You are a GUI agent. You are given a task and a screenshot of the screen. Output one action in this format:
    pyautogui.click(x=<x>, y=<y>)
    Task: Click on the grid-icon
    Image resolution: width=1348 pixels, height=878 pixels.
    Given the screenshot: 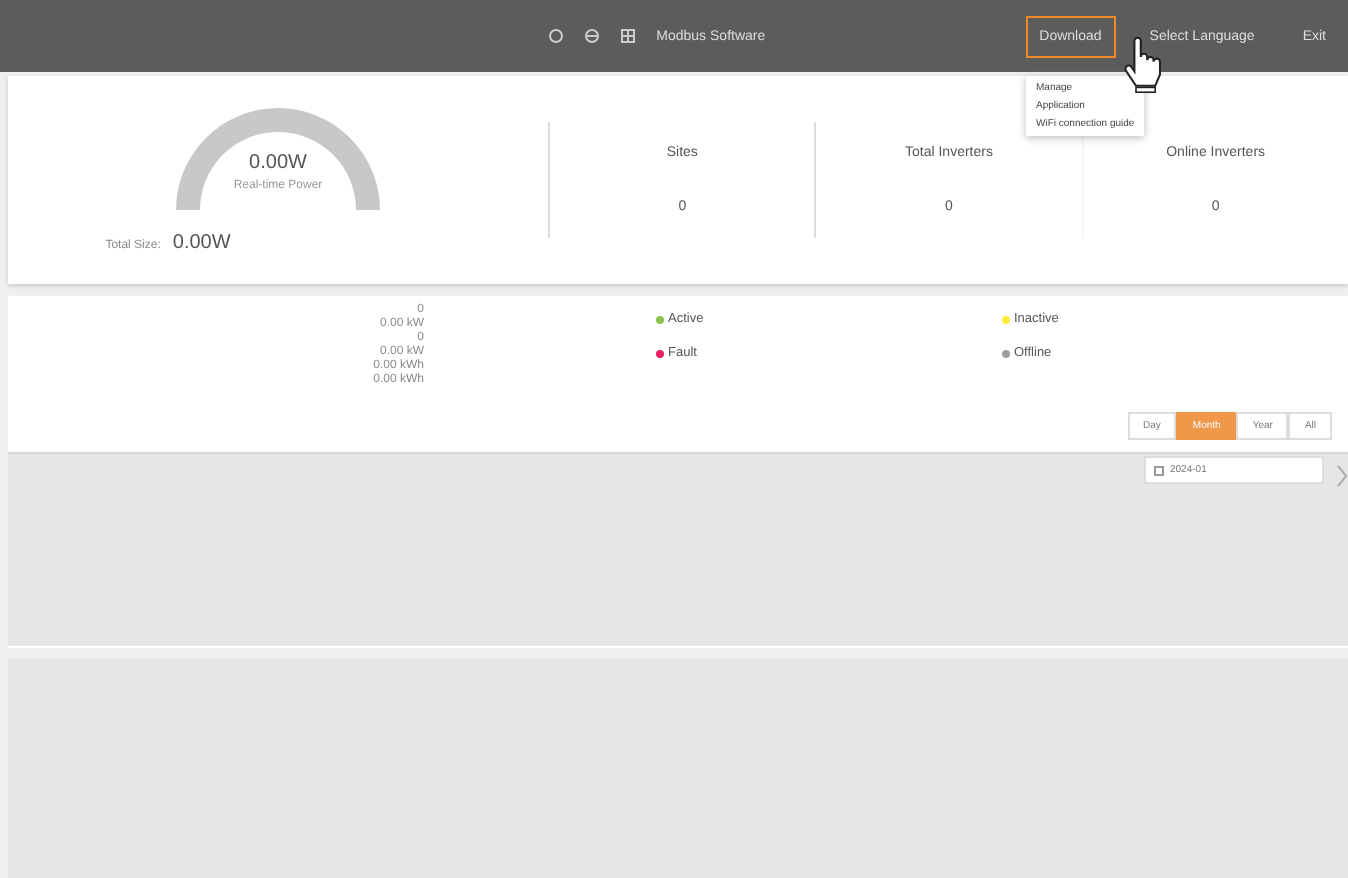 What is the action you would take?
    pyautogui.click(x=628, y=36)
    